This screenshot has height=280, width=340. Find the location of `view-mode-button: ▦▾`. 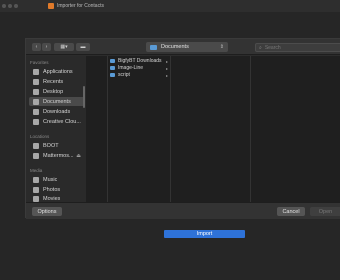

view-mode-button: ▦▾ is located at coordinates (64, 47).